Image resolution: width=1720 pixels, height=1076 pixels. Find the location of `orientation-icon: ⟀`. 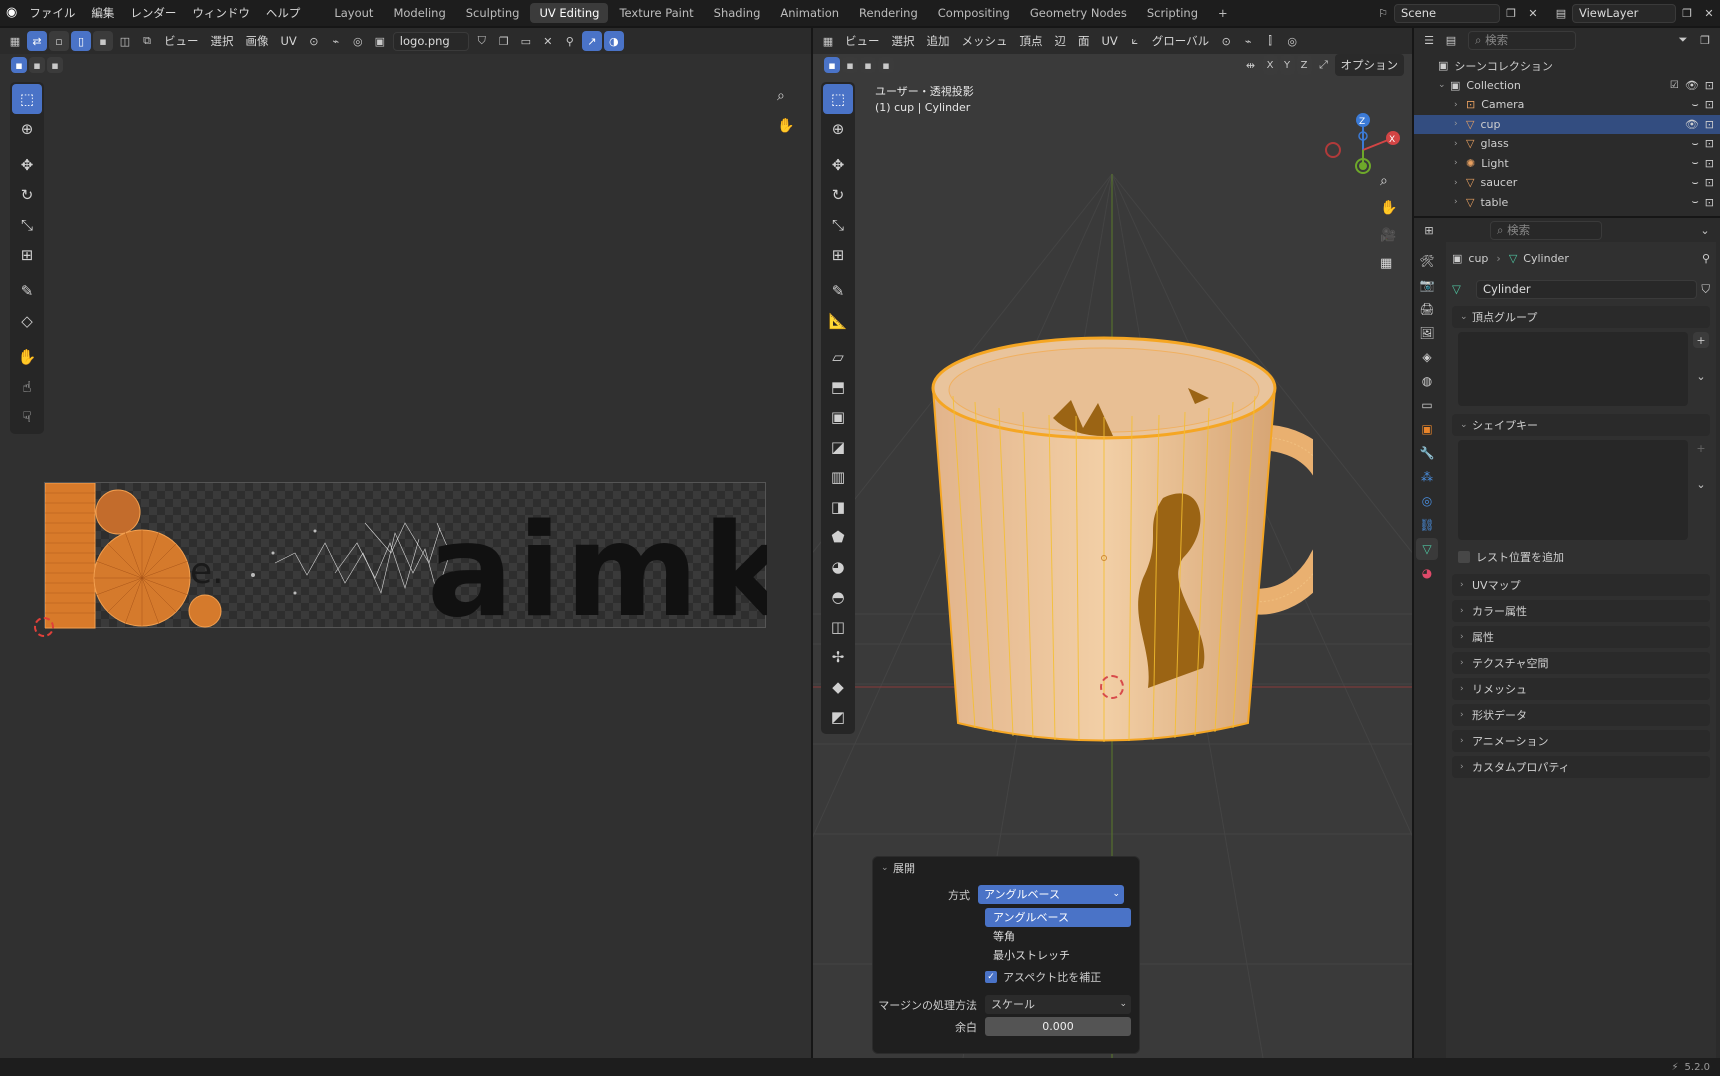

orientation-icon: ⟀ is located at coordinates (1135, 41).